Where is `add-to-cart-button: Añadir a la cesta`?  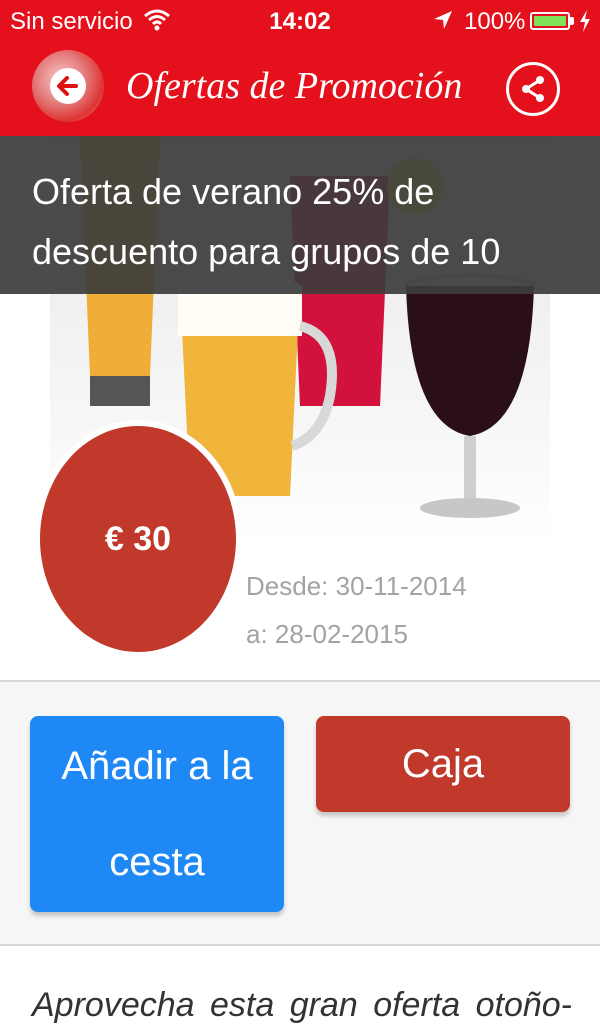
add-to-cart-button: Añadir a la cesta is located at coordinates (157, 814).